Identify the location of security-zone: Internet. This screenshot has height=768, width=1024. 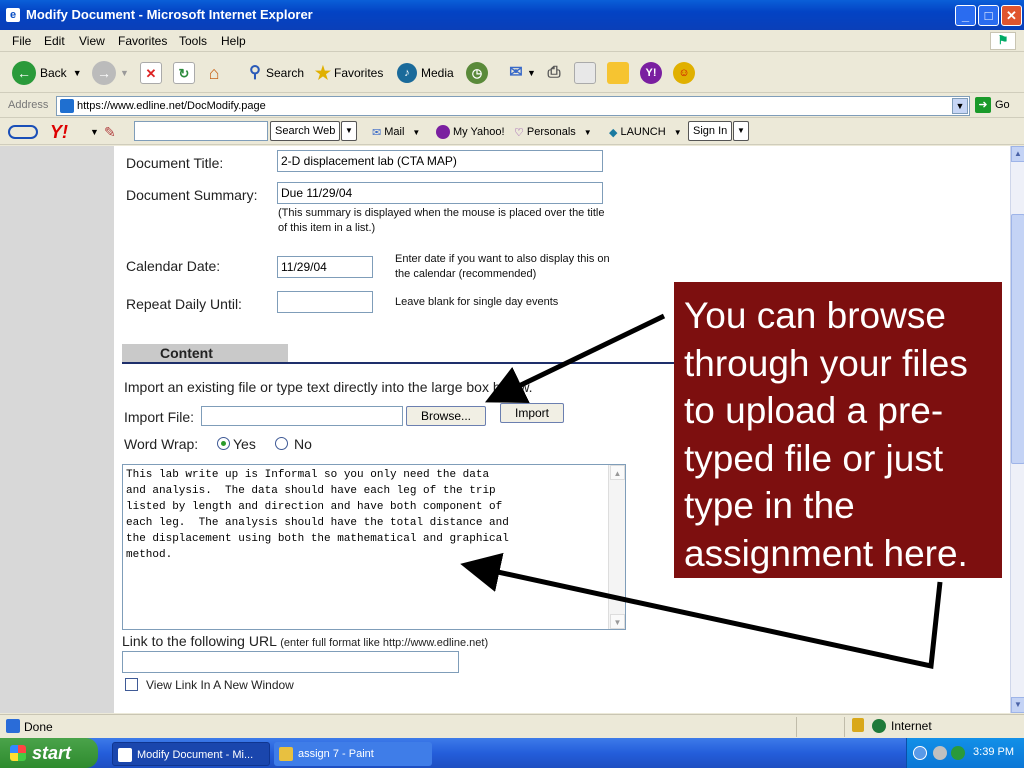
(902, 726).